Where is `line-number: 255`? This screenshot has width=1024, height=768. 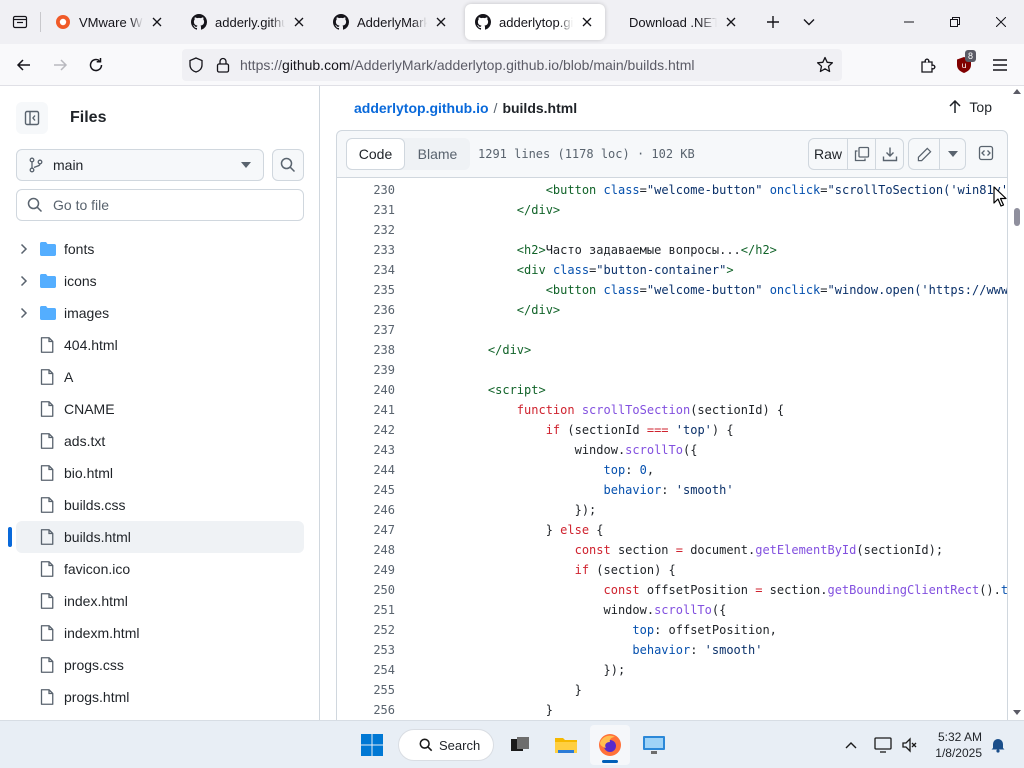
line-number: 255 is located at coordinates (366, 690).